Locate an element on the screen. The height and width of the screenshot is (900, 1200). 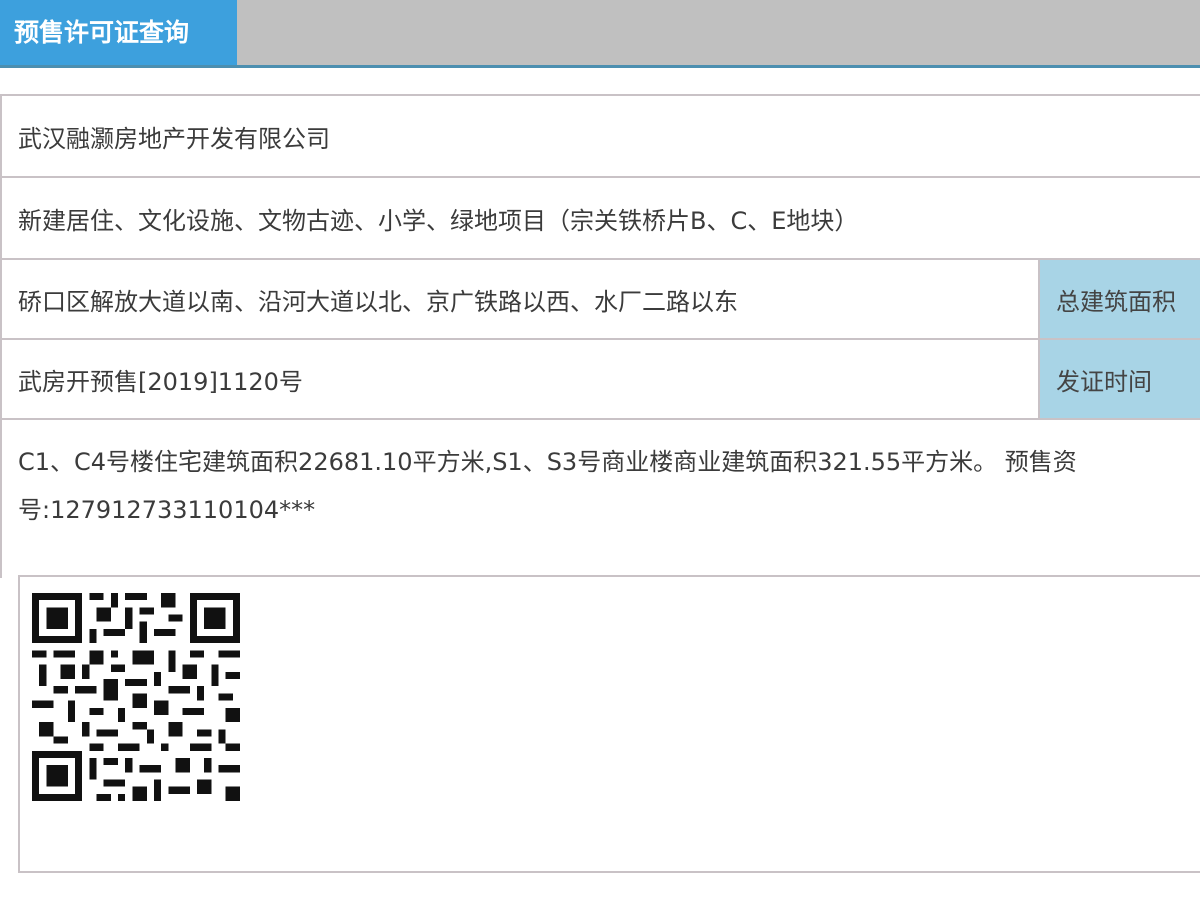
tab-presale-permit-query: 预售许可证查询 is located at coordinates (118, 32).